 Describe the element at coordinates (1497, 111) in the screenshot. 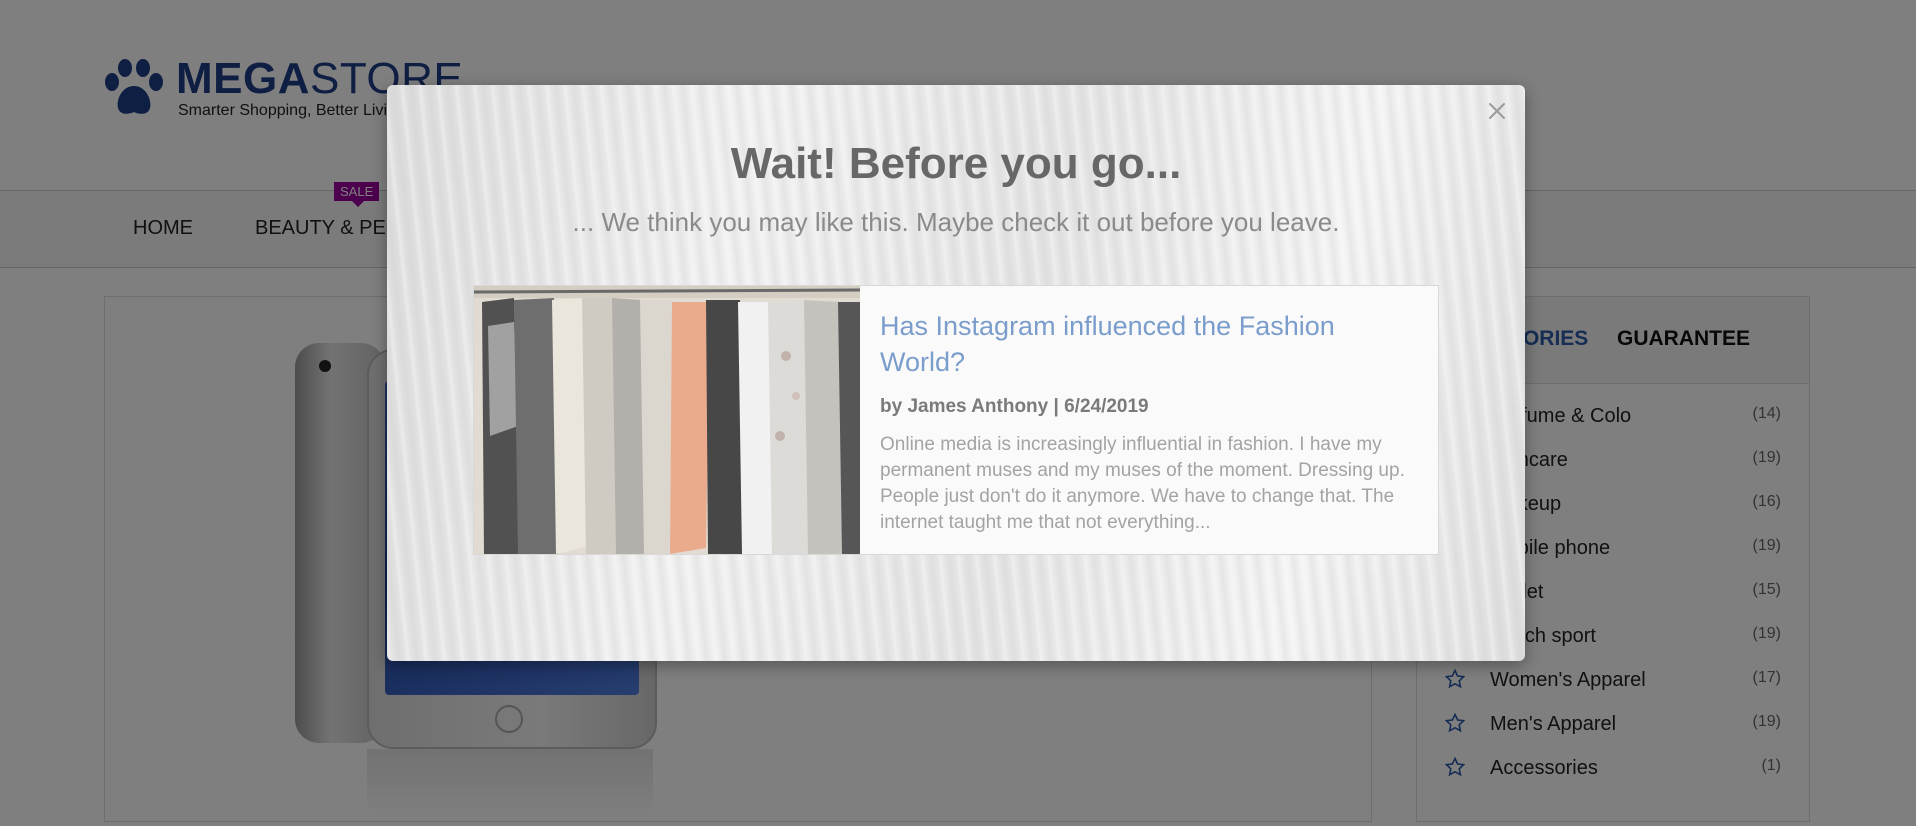

I see `close-icon` at that location.